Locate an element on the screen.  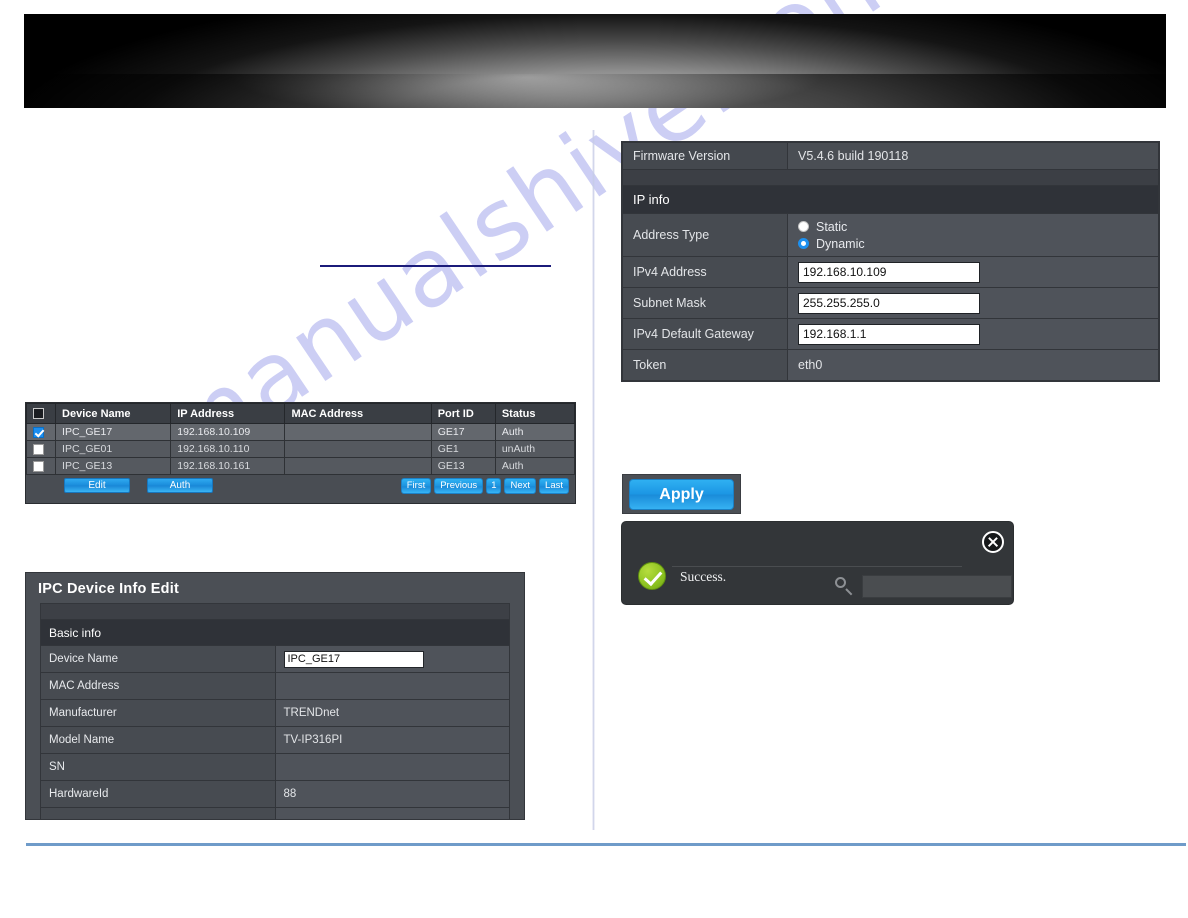
cell-device-name: IPC_GE13 is located at coordinates (113, 466).